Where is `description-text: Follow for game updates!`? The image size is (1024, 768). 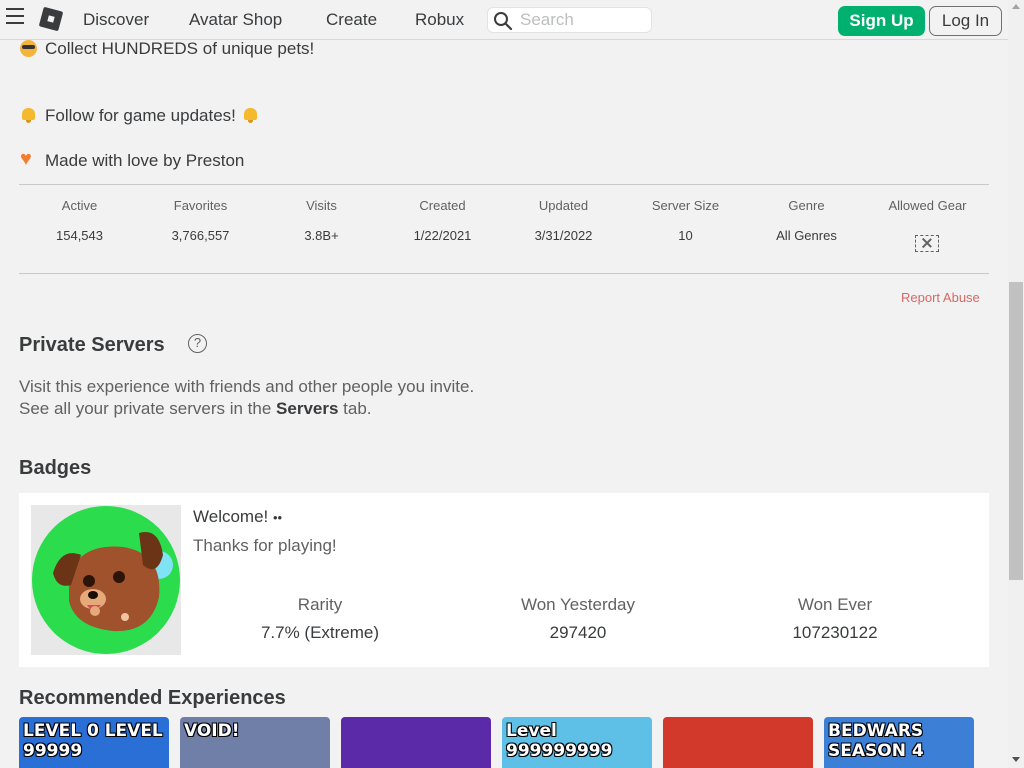
description-text: Follow for game updates! is located at coordinates (140, 115).